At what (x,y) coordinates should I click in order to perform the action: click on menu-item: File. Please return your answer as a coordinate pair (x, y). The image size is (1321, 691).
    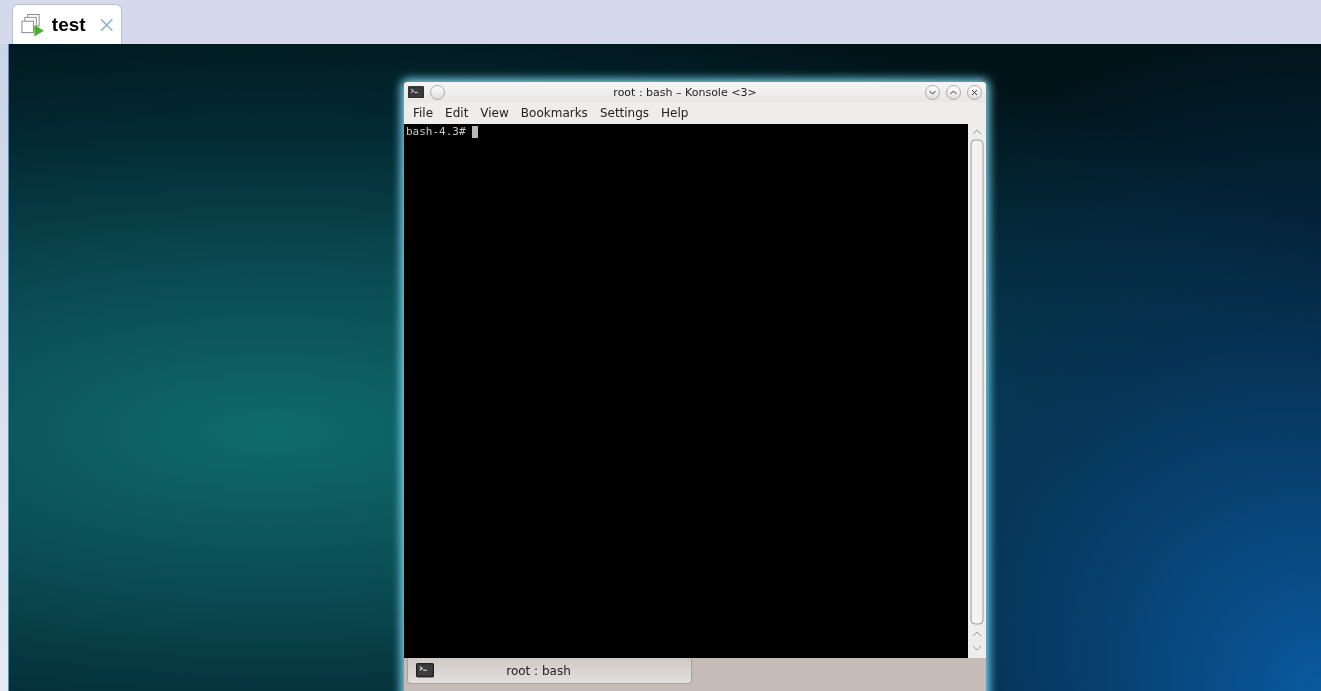
    Looking at the image, I should click on (423, 113).